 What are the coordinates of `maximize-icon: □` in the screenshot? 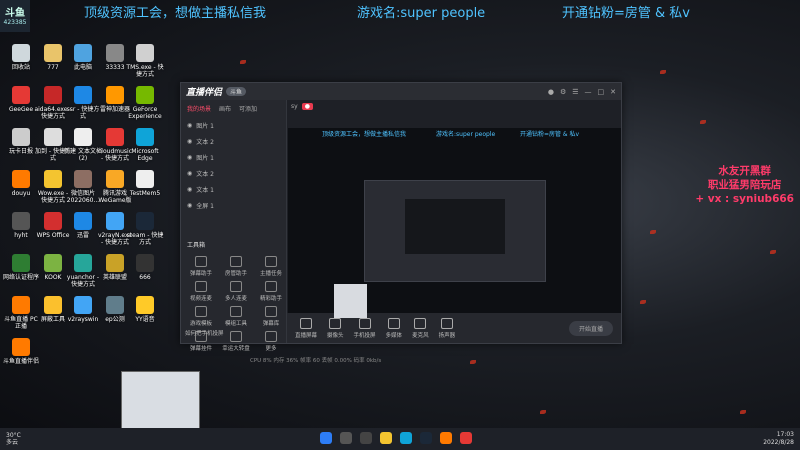 It's located at (601, 92).